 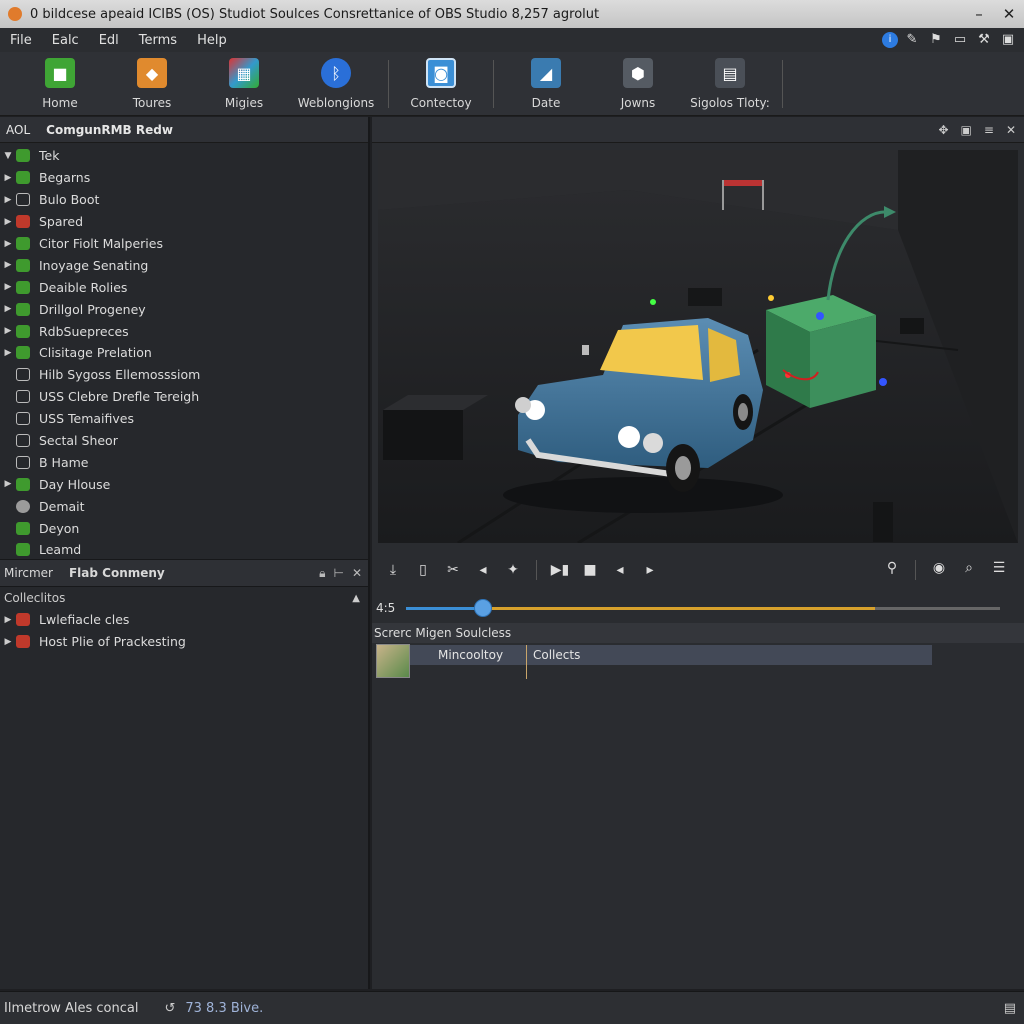 What do you see at coordinates (989, 130) in the screenshot?
I see `menu-icon: ≡` at bounding box center [989, 130].